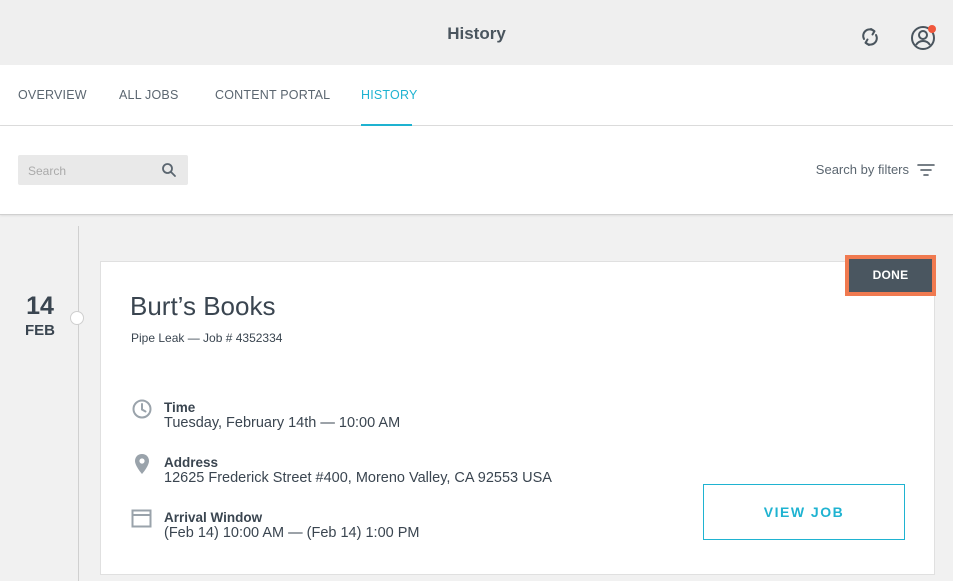 Image resolution: width=953 pixels, height=581 pixels. I want to click on done-highlight: DONE, so click(890, 275).